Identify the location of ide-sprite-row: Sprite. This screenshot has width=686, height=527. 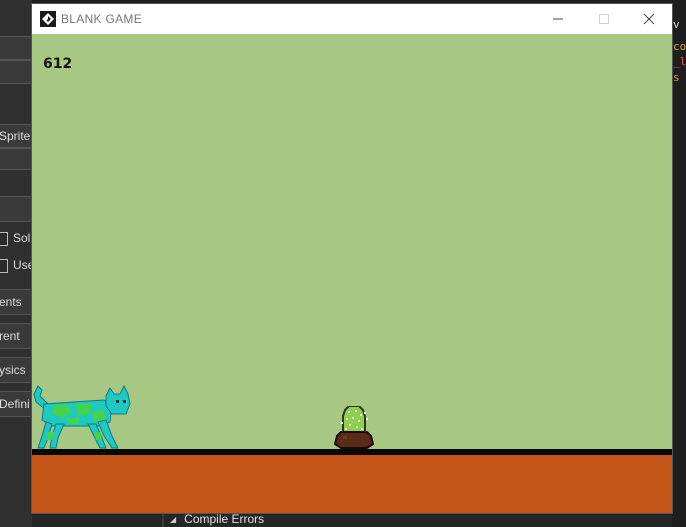
(16, 136).